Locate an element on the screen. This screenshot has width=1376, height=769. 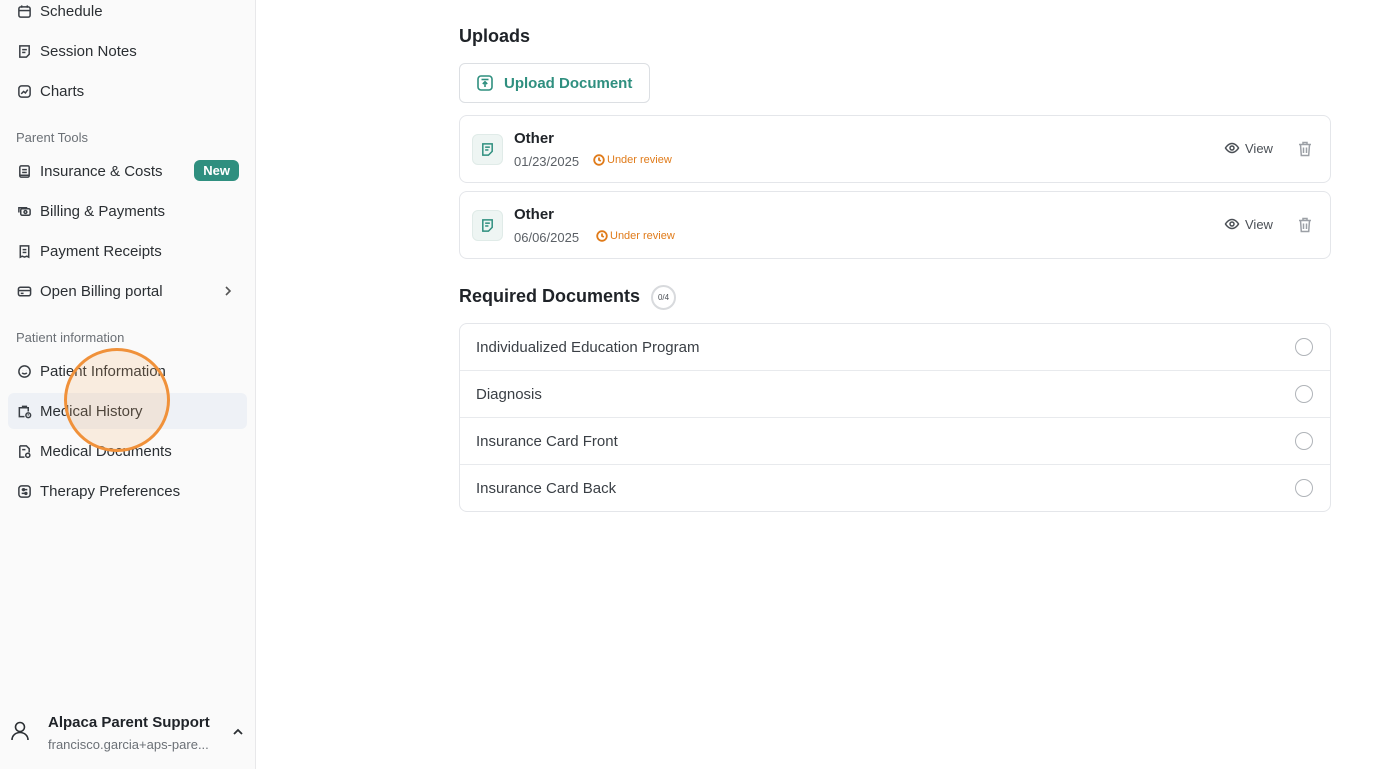
required-doc-label: Insurance Card Back is located at coordinates (546, 488).